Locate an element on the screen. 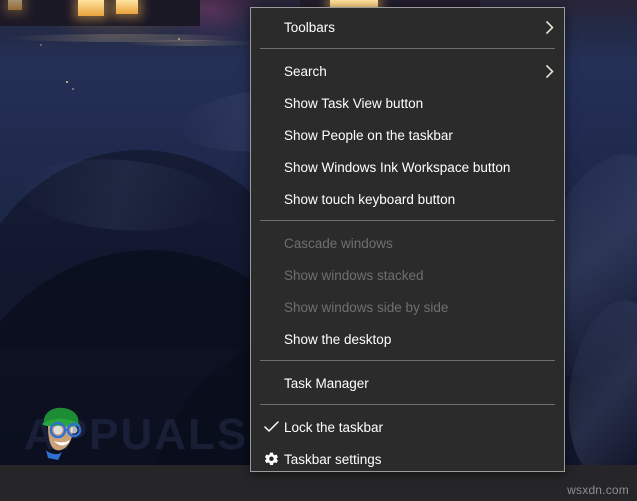  menu-item-label: Show windows stacked is located at coordinates (354, 275).